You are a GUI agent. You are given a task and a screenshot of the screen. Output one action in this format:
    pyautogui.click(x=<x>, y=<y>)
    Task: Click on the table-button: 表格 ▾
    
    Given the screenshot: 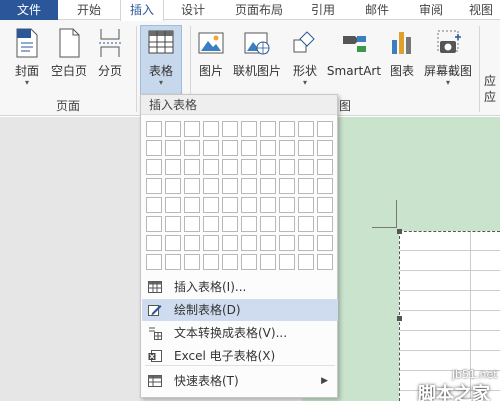 What is the action you would take?
    pyautogui.click(x=161, y=61)
    